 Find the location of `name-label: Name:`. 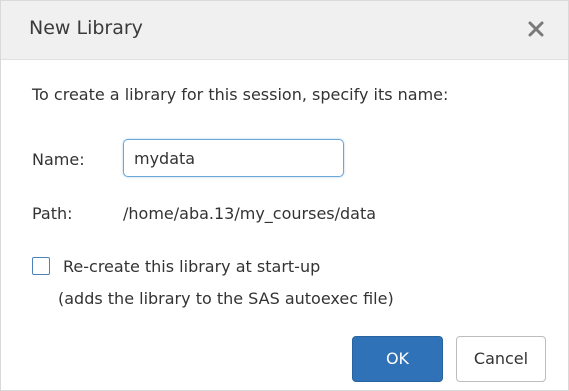

name-label: Name: is located at coordinates (58, 159).